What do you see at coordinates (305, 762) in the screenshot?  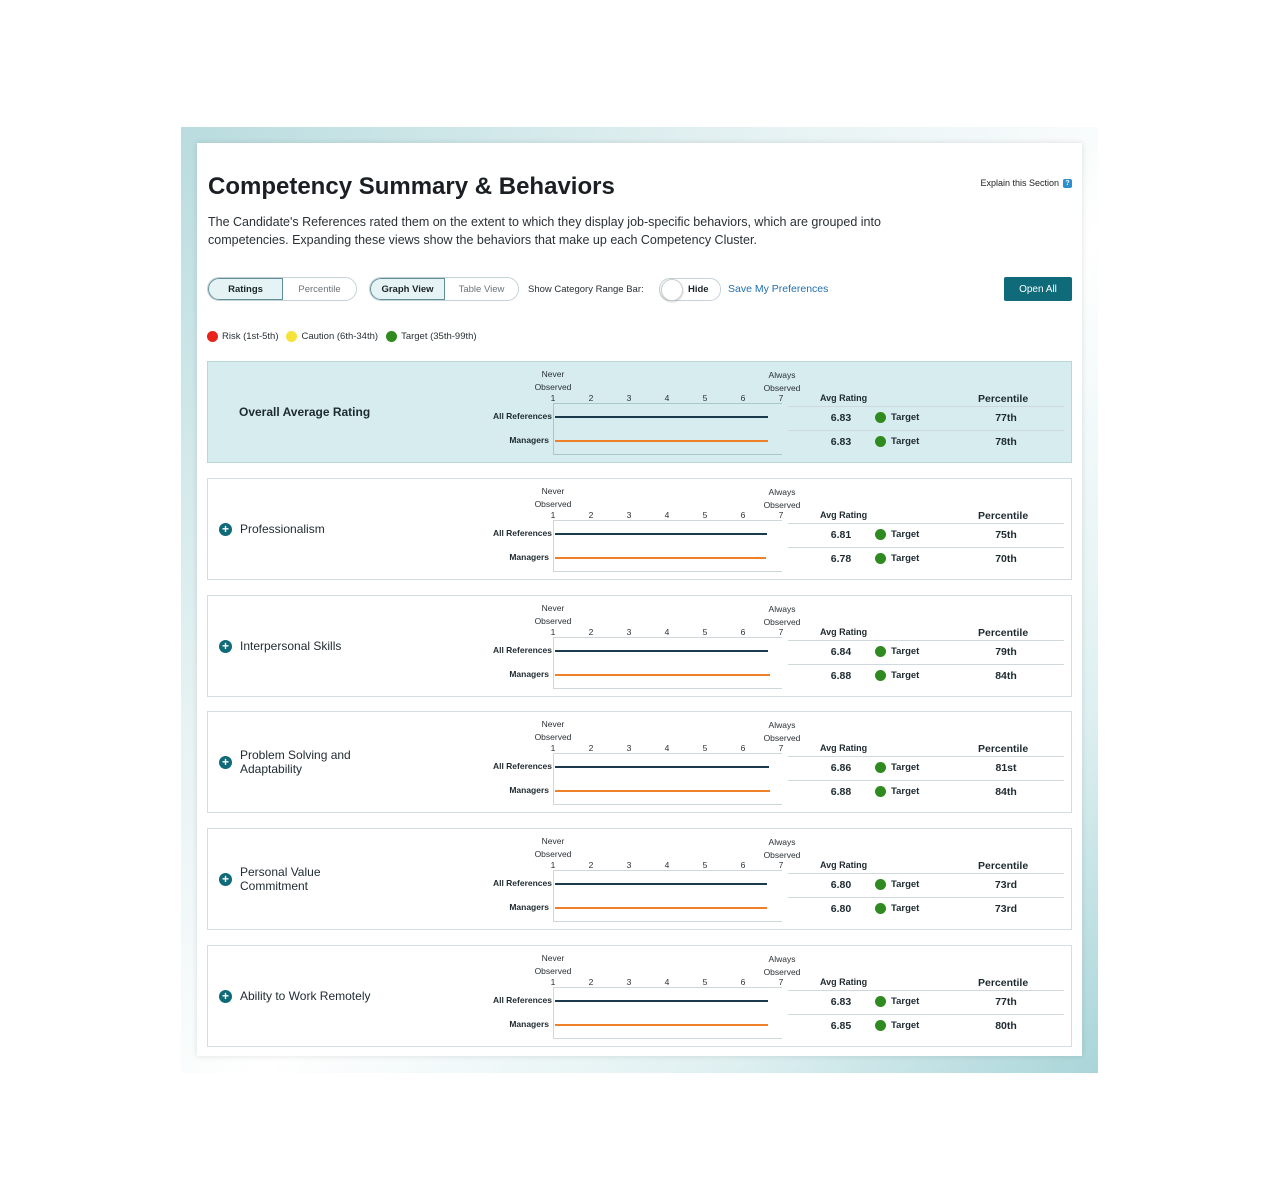 I see `competency-name-label: Problem Solving and Adaptability` at bounding box center [305, 762].